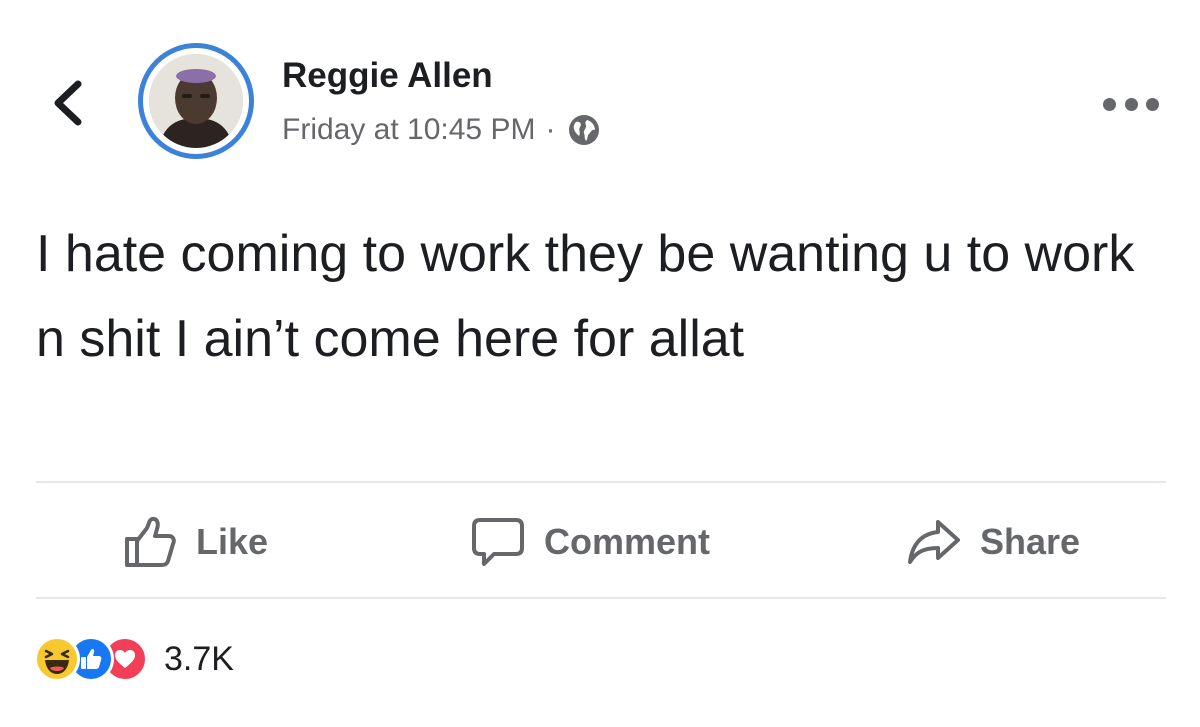 The height and width of the screenshot is (727, 1200). I want to click on divider-bottom, so click(601, 598).